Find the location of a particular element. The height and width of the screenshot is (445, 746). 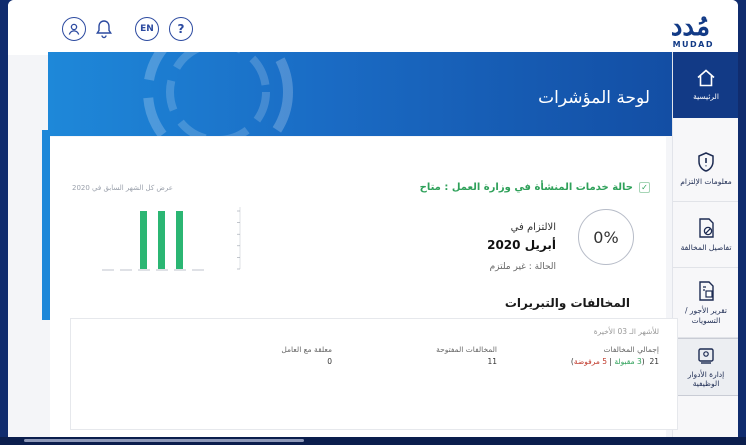

scroll-indicator is located at coordinates (164, 440).